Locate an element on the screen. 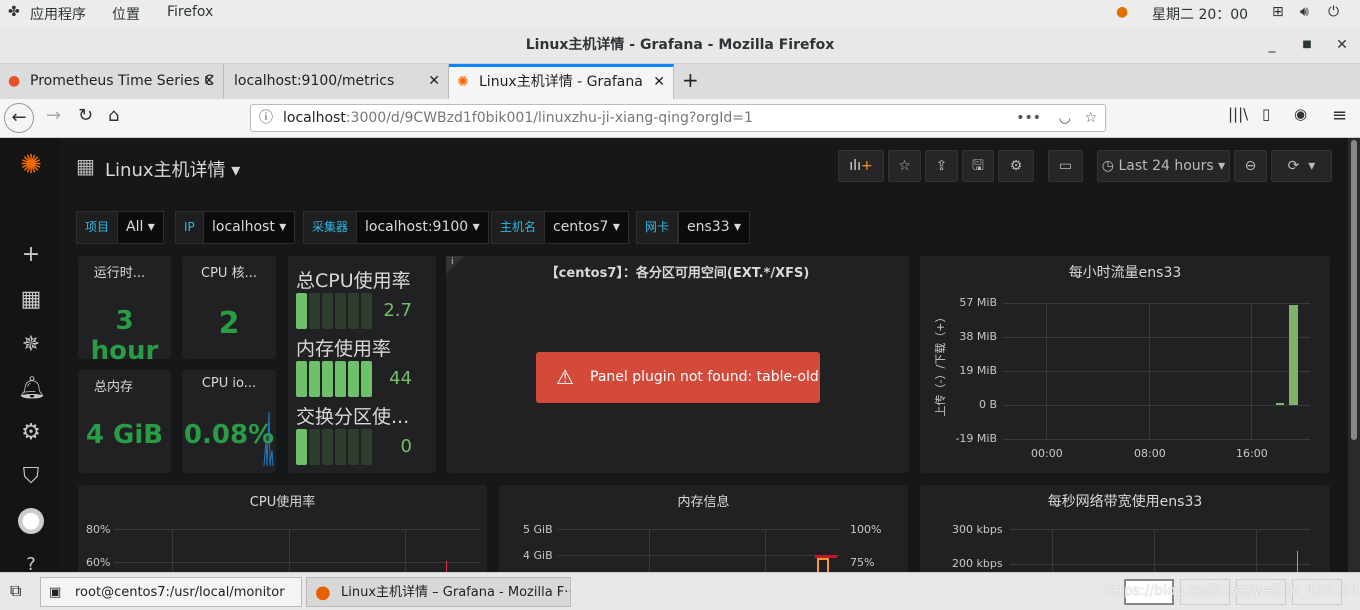  panel-title: 每小时流量ens33 is located at coordinates (1125, 273).